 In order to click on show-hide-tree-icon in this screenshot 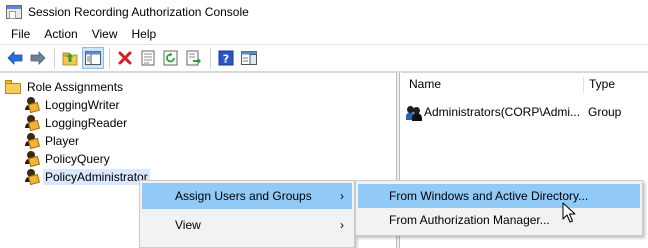, I will do `click(93, 58)`.